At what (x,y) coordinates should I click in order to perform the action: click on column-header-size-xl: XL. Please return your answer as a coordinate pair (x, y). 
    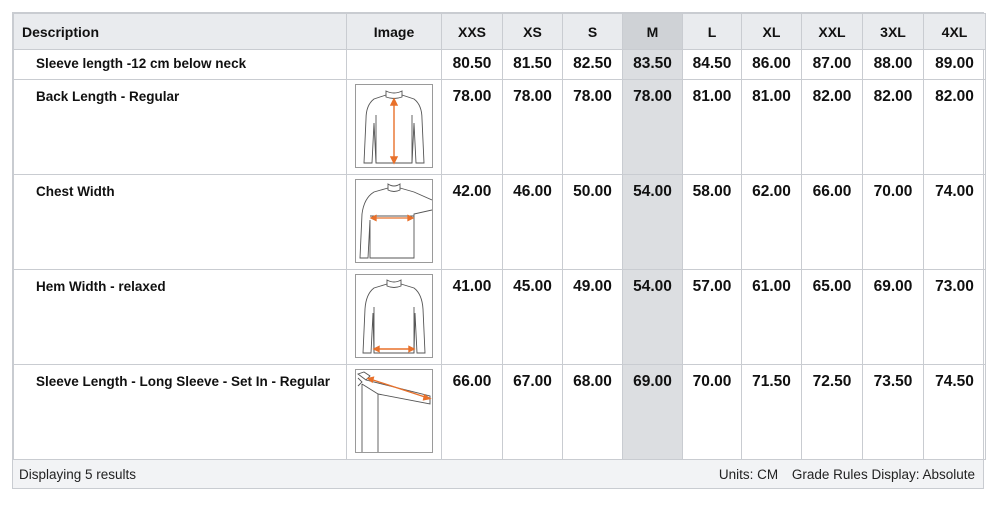
    Looking at the image, I should click on (771, 31).